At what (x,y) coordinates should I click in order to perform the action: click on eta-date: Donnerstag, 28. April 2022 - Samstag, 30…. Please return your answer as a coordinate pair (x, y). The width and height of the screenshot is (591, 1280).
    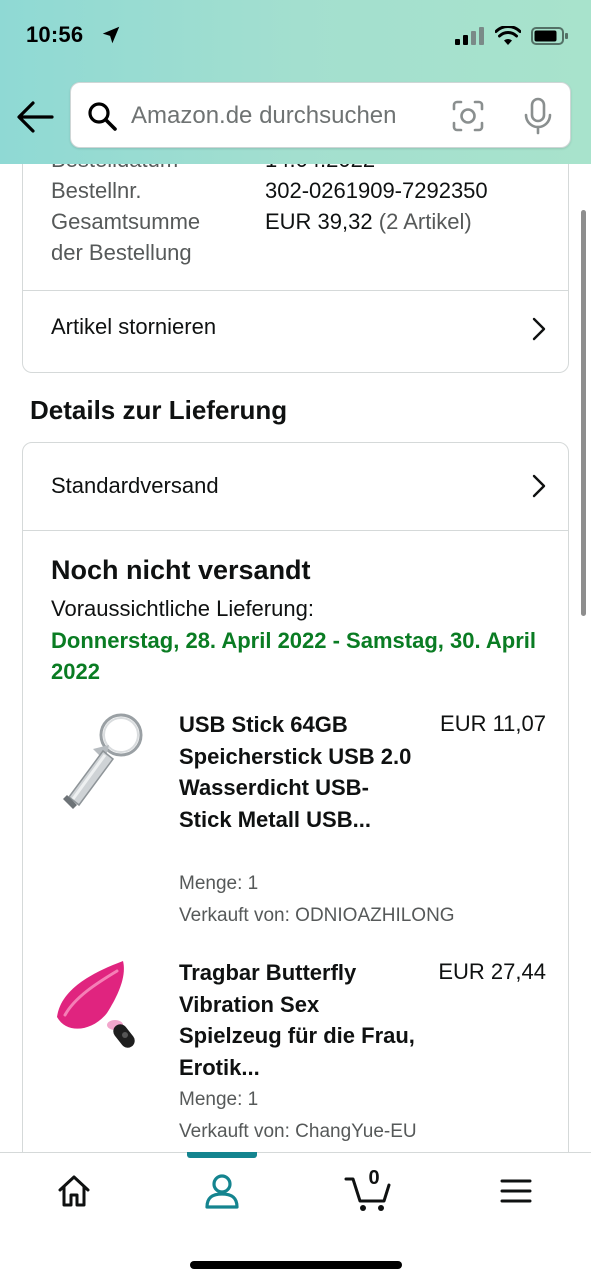
    Looking at the image, I should click on (293, 656).